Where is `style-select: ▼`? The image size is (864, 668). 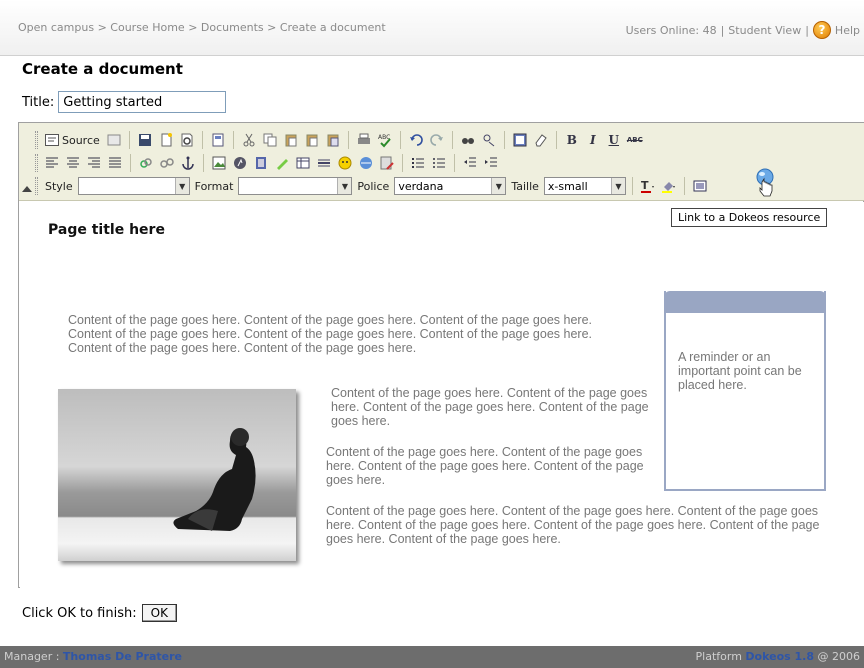 style-select: ▼ is located at coordinates (133, 186).